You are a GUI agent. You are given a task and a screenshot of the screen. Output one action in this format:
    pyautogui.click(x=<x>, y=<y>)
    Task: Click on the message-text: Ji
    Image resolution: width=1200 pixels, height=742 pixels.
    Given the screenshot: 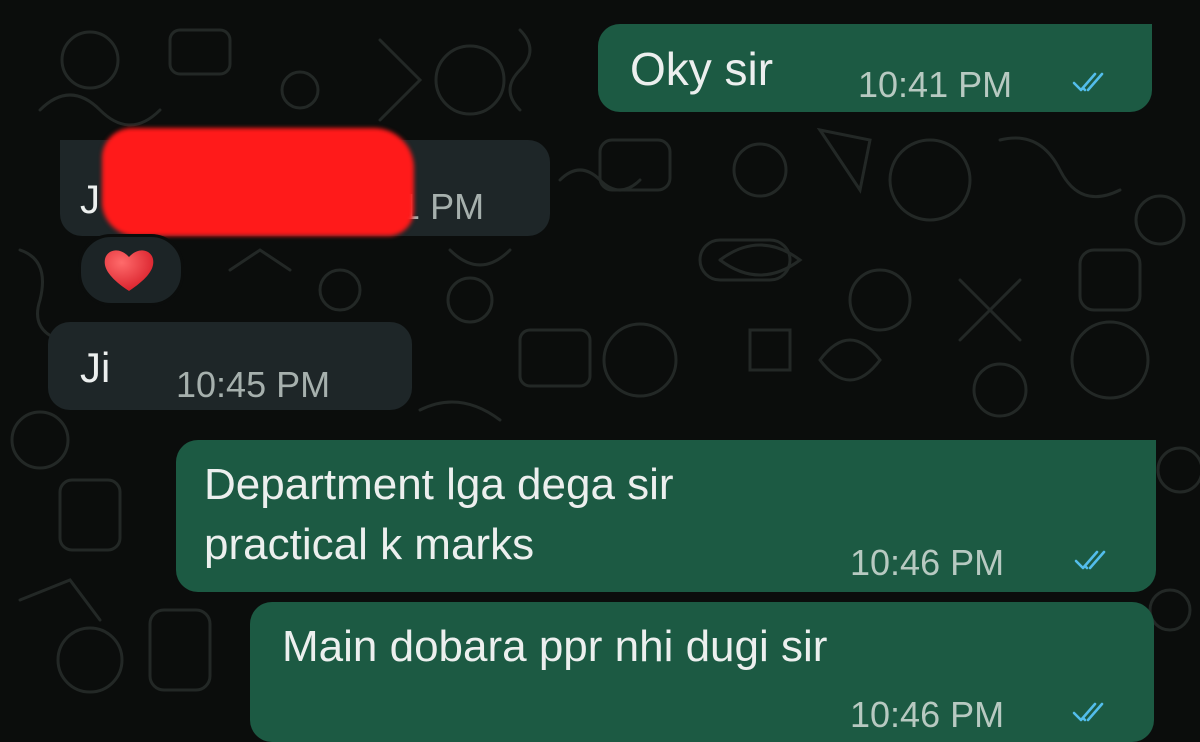 What is the action you would take?
    pyautogui.click(x=95, y=367)
    